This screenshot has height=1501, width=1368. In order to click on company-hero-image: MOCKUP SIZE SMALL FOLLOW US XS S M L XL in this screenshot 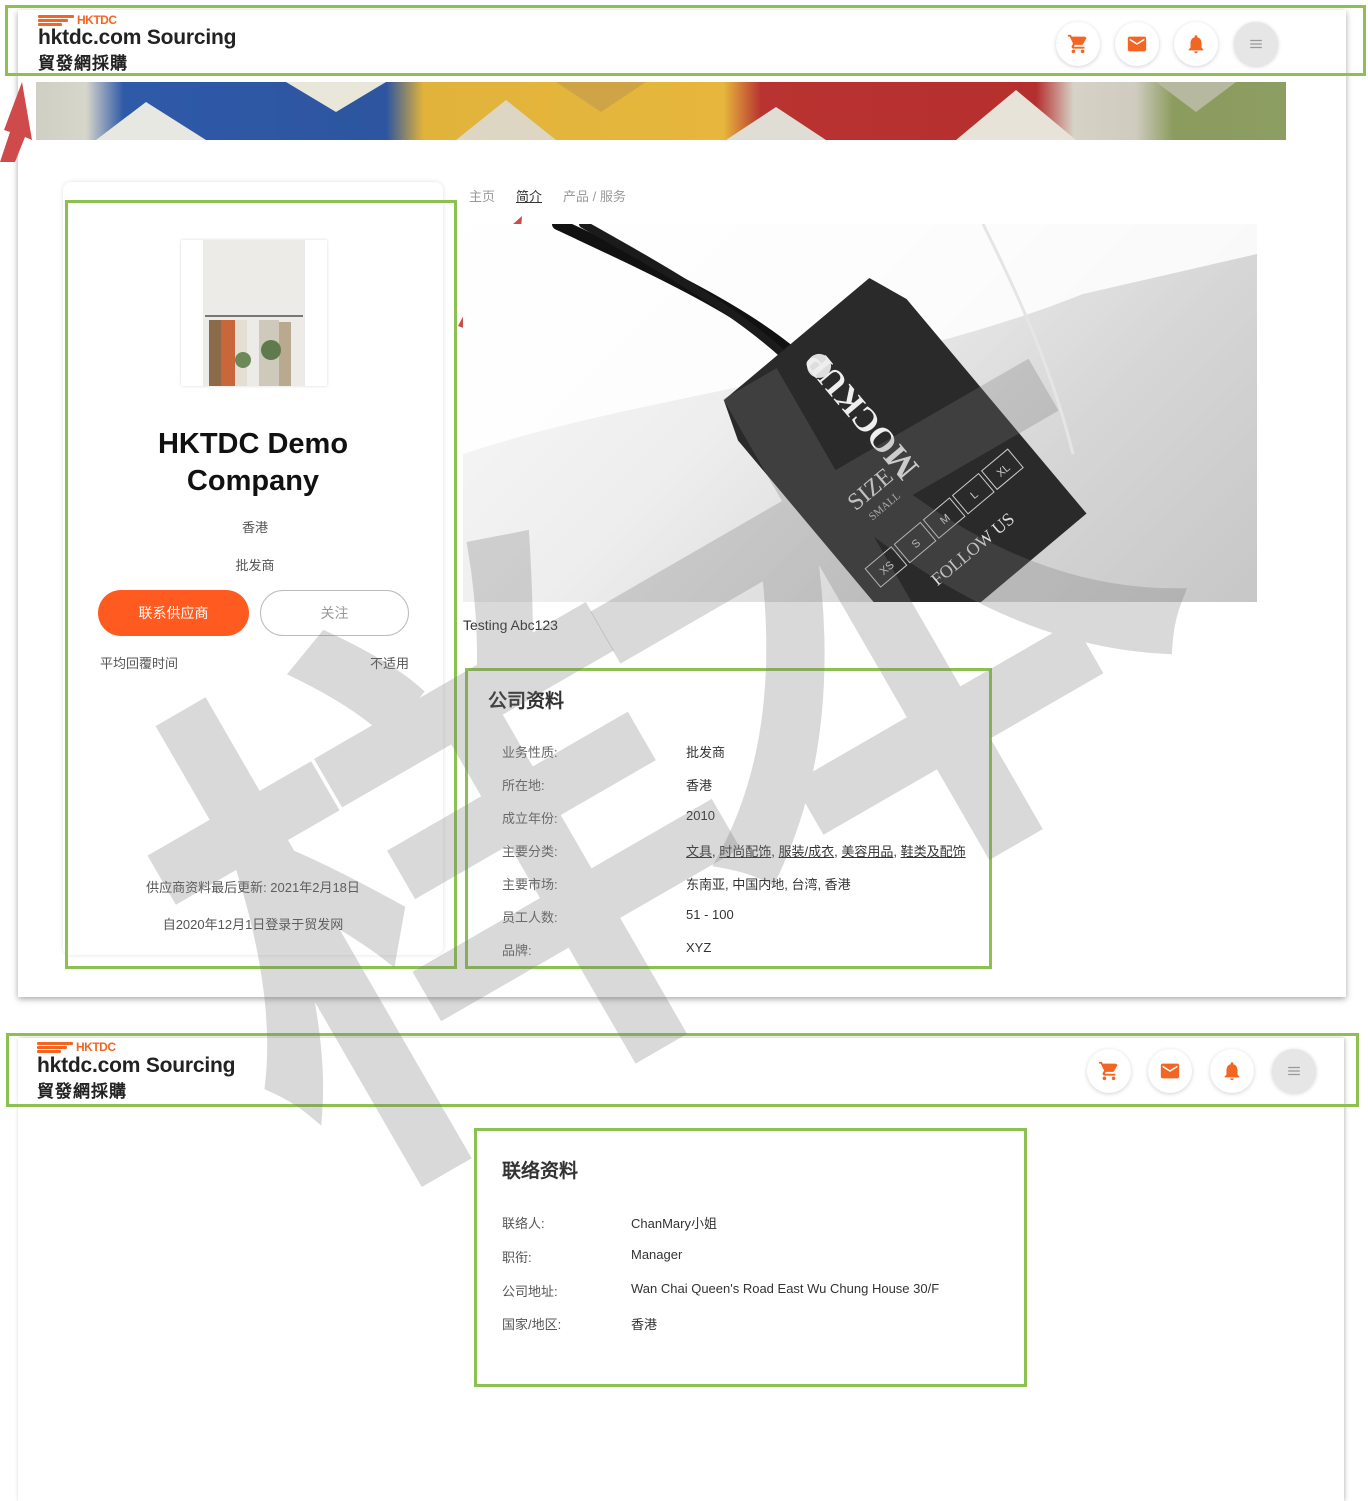, I will do `click(860, 413)`.